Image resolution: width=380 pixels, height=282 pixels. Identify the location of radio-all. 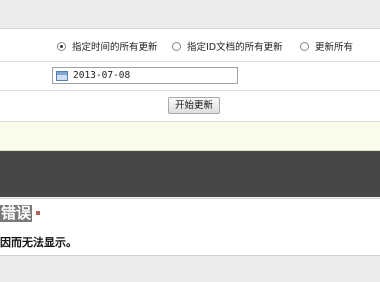
(304, 46).